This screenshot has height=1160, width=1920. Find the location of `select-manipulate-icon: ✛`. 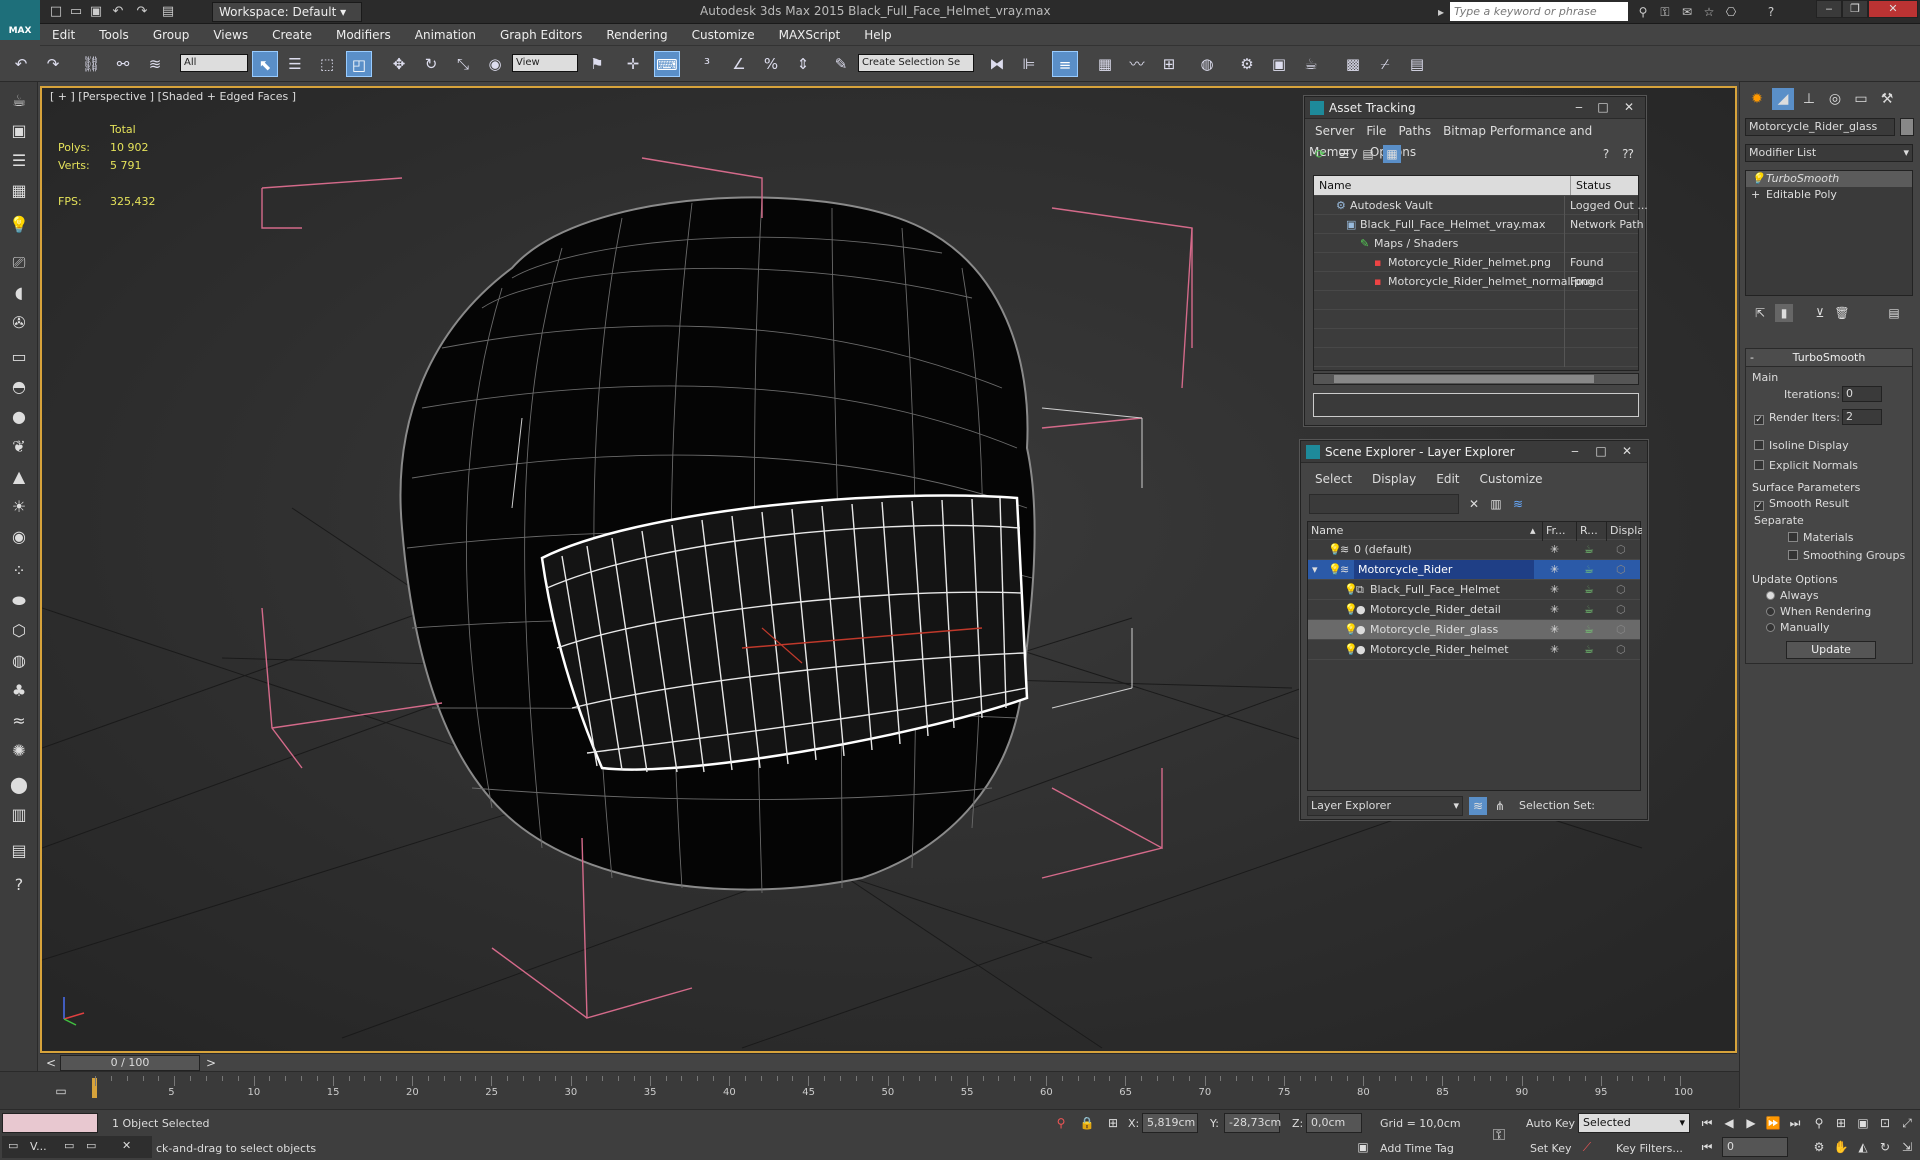

select-manipulate-icon: ✛ is located at coordinates (633, 64).